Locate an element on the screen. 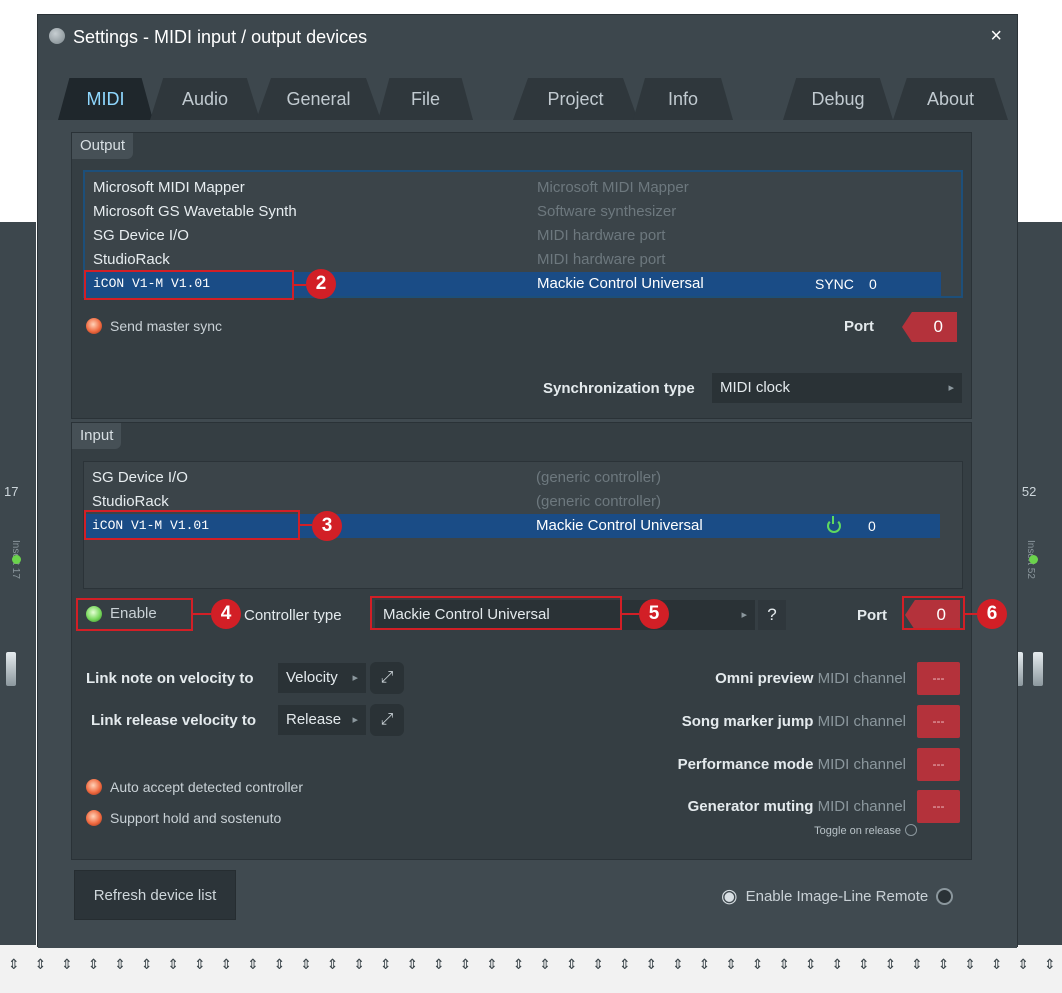 The height and width of the screenshot is (993, 1062). device-type: MIDI hardware port is located at coordinates (601, 235).